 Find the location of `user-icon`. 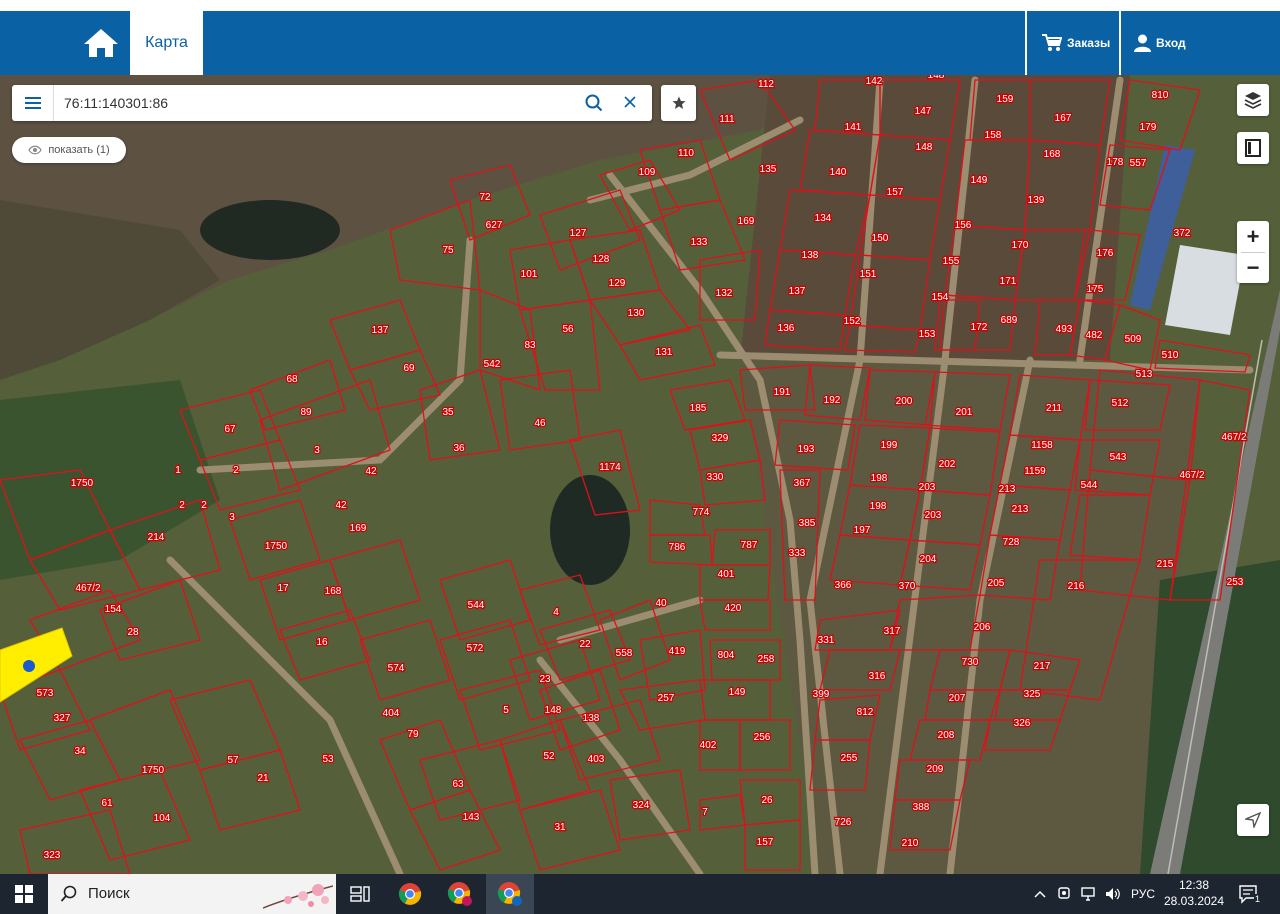

user-icon is located at coordinates (1142, 43).